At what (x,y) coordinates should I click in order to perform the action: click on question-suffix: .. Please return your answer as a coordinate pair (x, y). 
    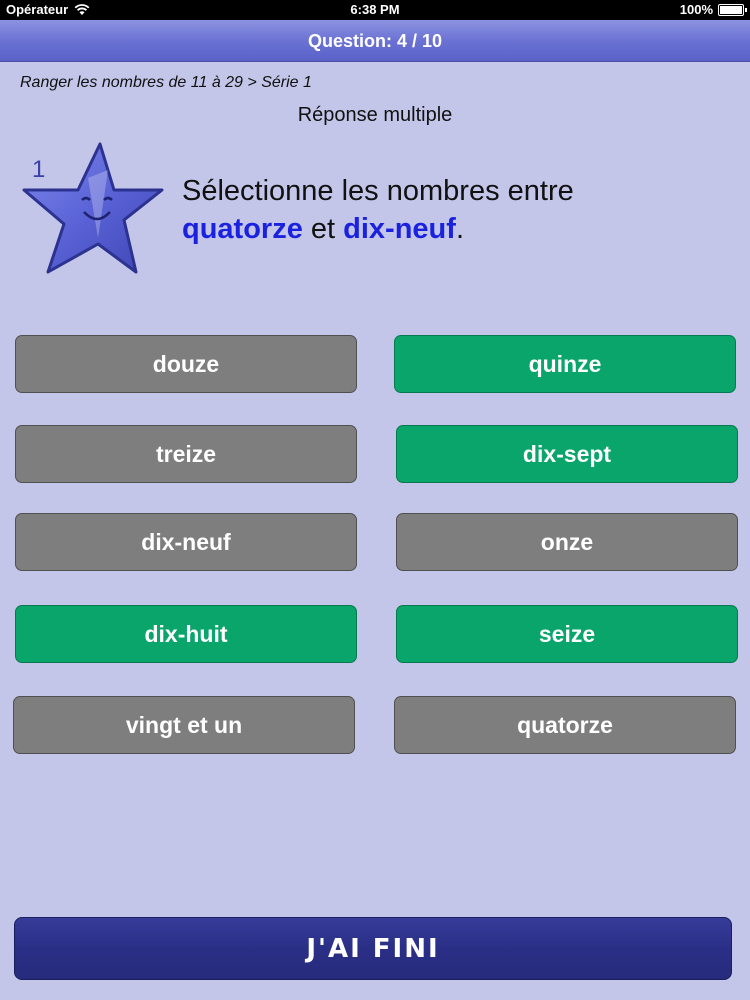
    Looking at the image, I should click on (459, 229).